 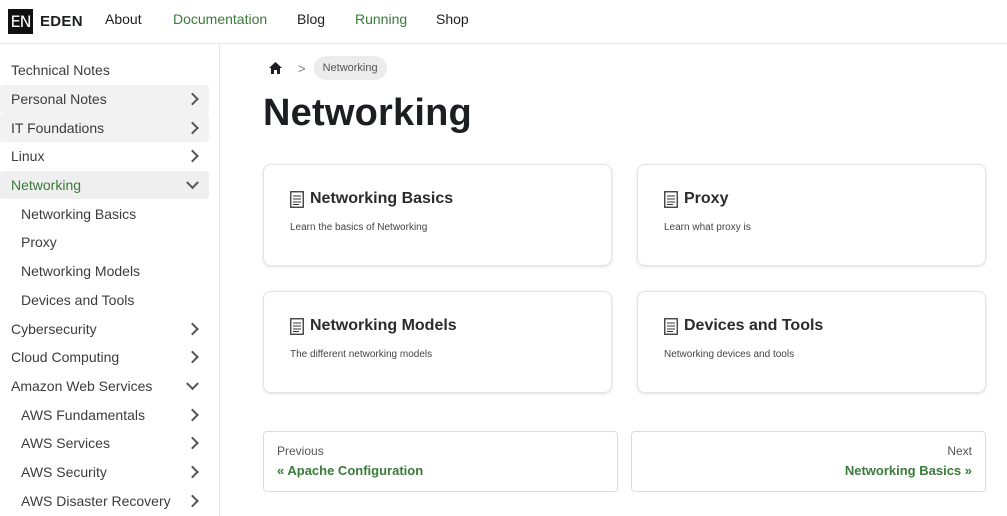 I want to click on sidebar-item-networking: Networking, so click(x=104, y=185).